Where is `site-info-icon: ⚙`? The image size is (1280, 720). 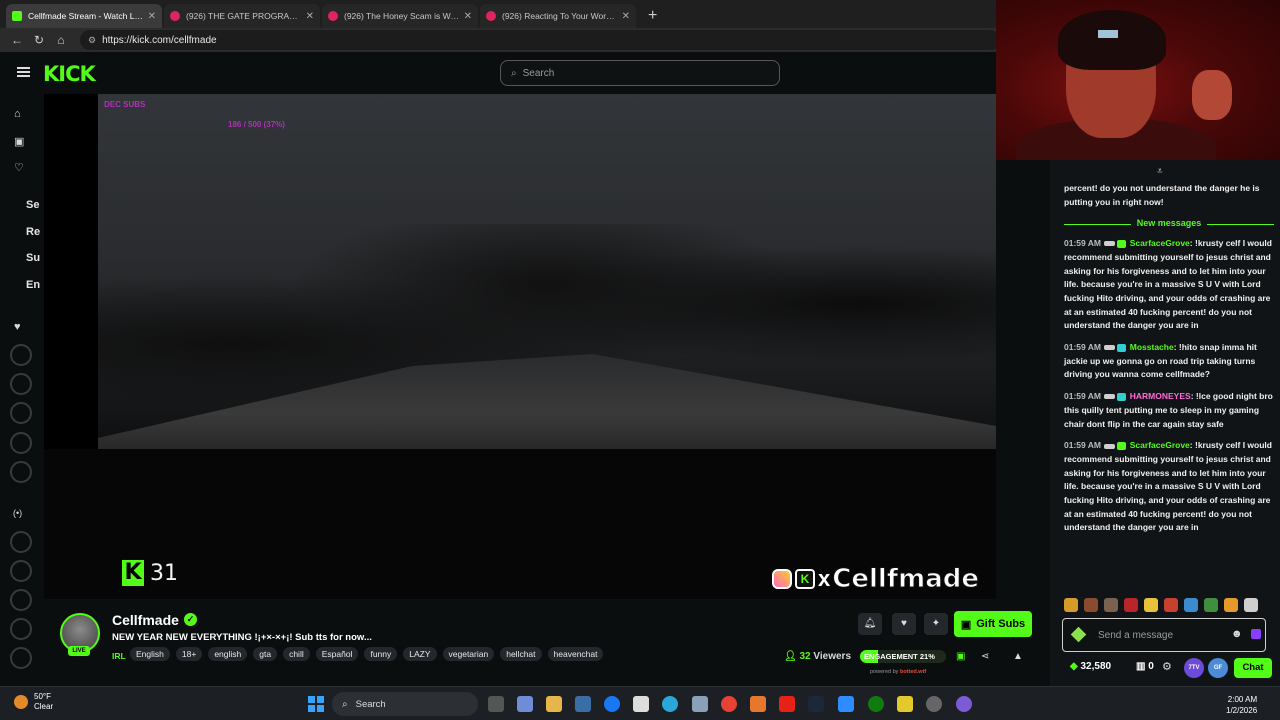 site-info-icon: ⚙ is located at coordinates (92, 40).